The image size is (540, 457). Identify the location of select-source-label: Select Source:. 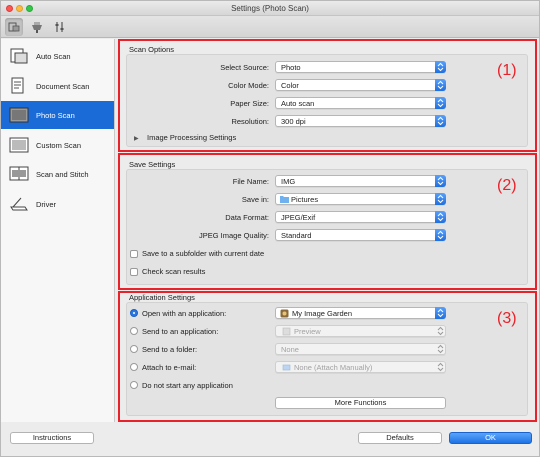
(244, 67).